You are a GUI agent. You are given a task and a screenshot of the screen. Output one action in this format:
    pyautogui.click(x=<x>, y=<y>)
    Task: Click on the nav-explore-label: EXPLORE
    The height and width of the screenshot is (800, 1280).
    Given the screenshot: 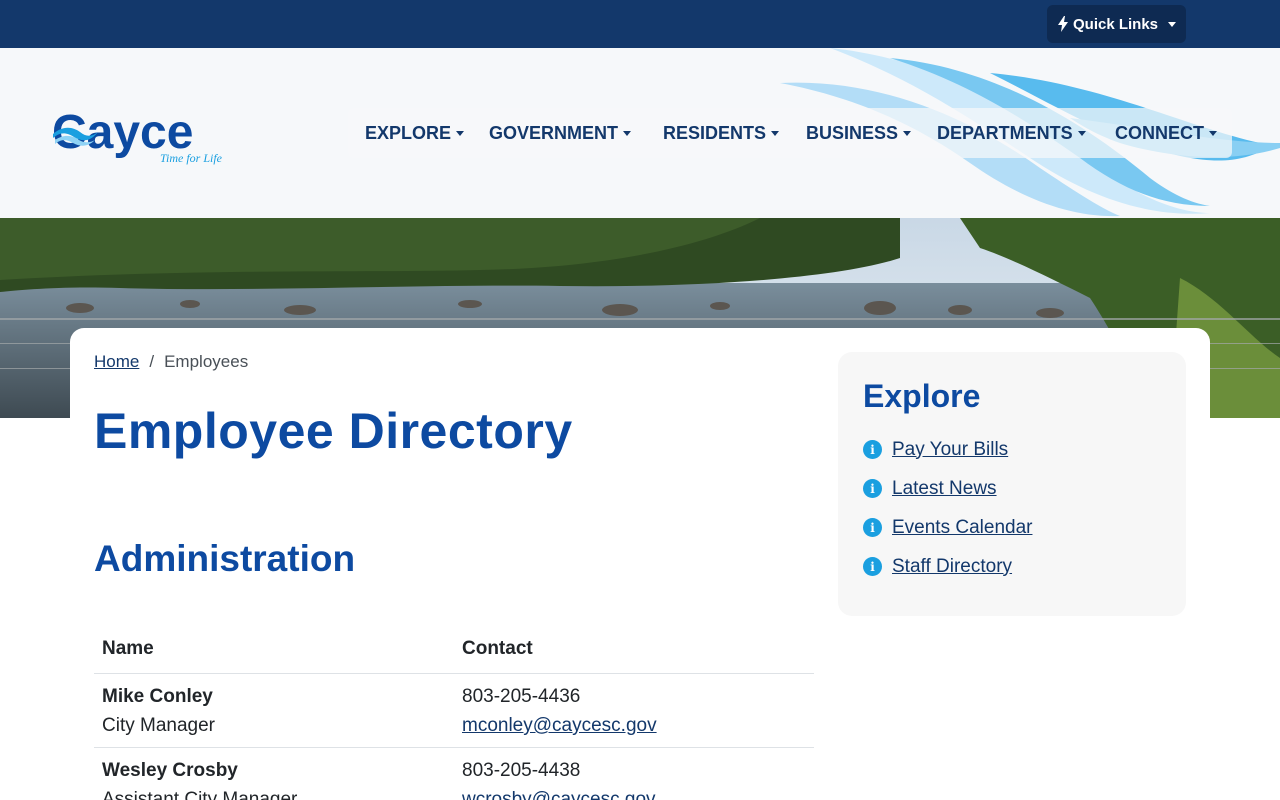 What is the action you would take?
    pyautogui.click(x=408, y=132)
    